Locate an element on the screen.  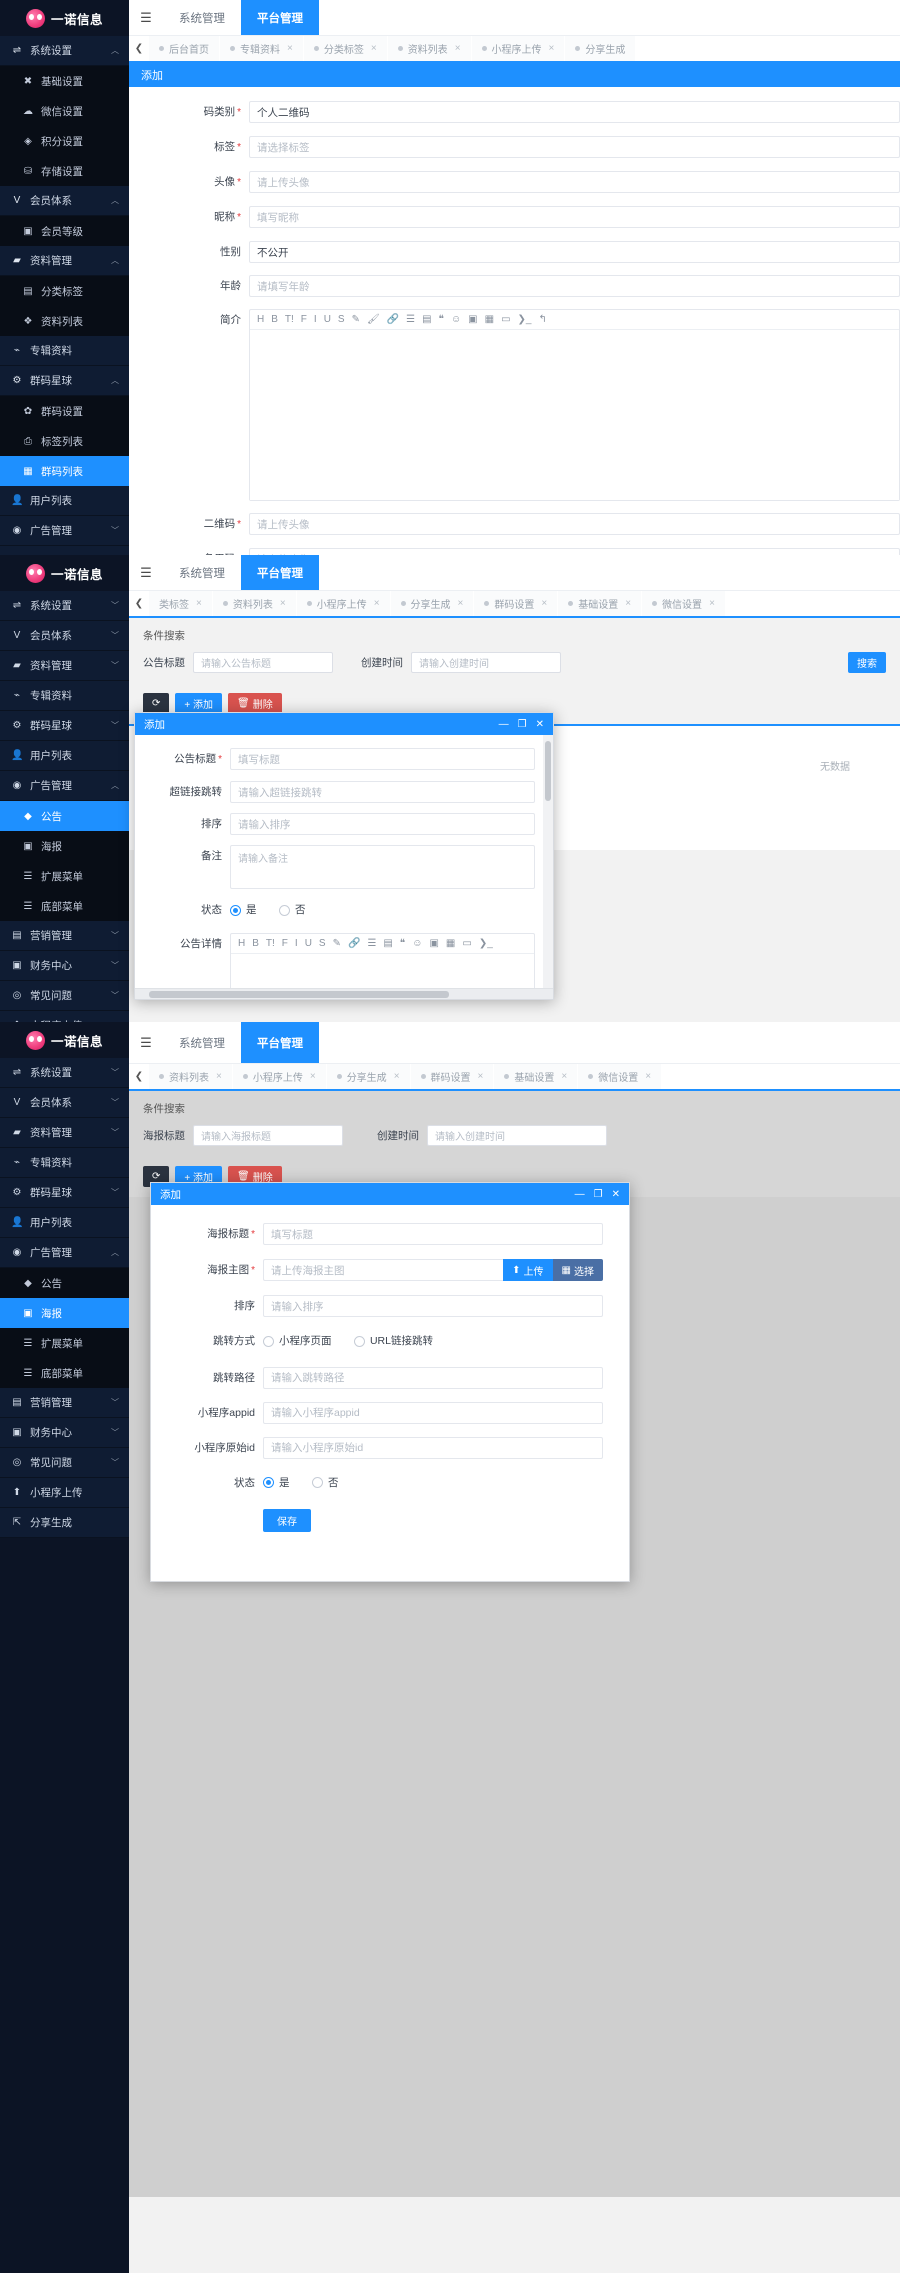
refresh-button: ⟳ is located at coordinates (156, 703).